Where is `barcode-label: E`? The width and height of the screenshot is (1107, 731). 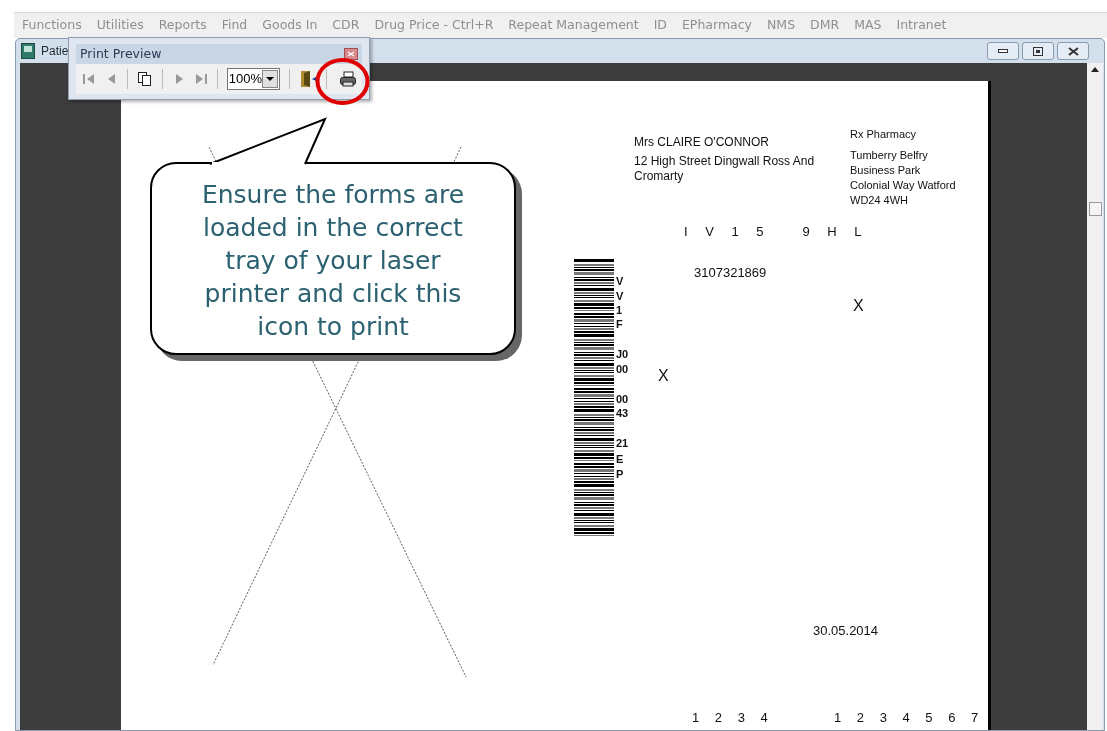
barcode-label: E is located at coordinates (620, 459).